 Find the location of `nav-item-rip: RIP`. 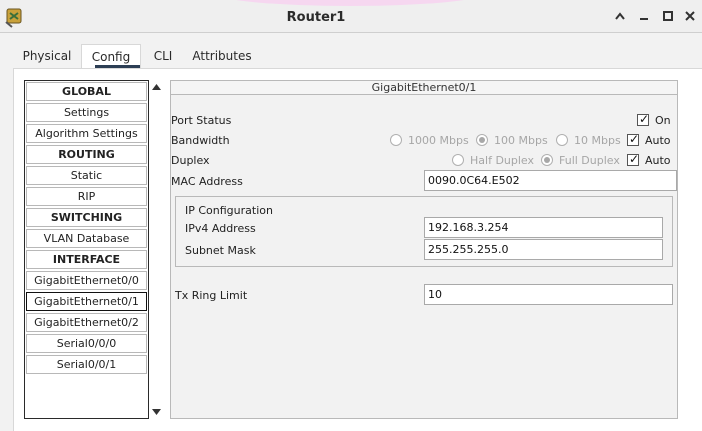

nav-item-rip: RIP is located at coordinates (86, 196).